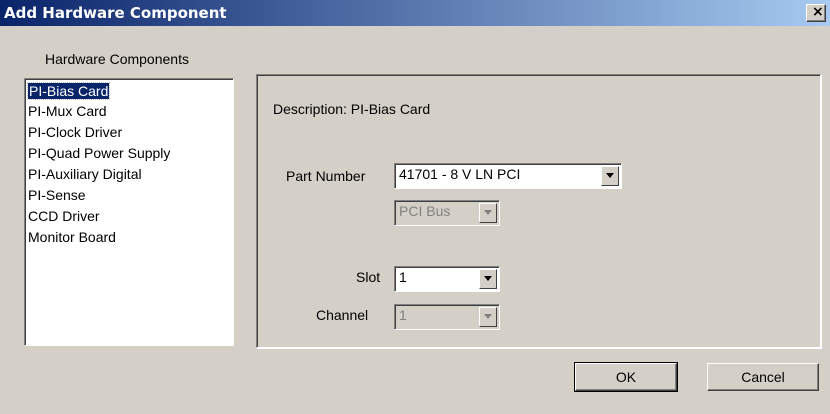  I want to click on close-icon: ×, so click(818, 12).